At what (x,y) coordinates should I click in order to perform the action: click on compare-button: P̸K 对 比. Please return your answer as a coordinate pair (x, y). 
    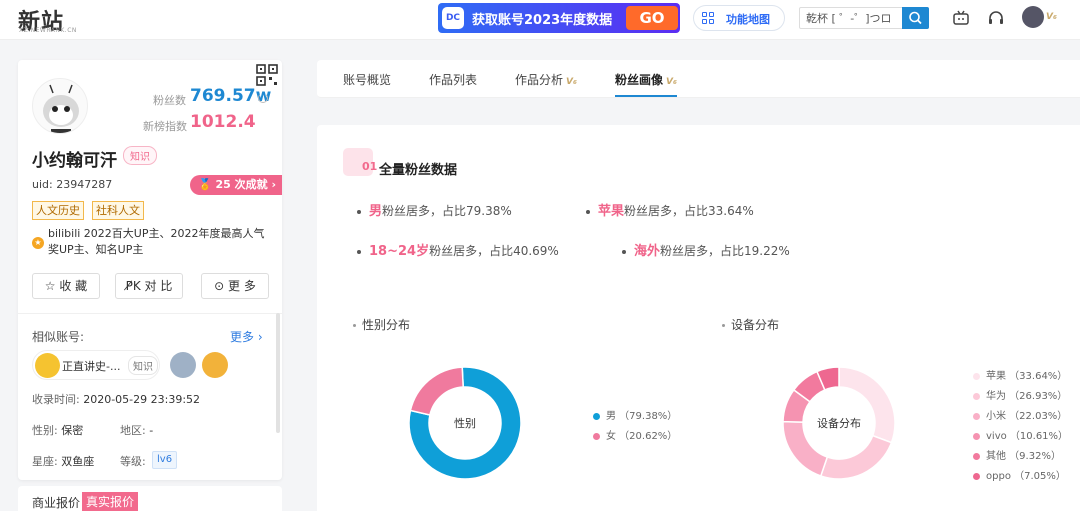
    Looking at the image, I should click on (149, 286).